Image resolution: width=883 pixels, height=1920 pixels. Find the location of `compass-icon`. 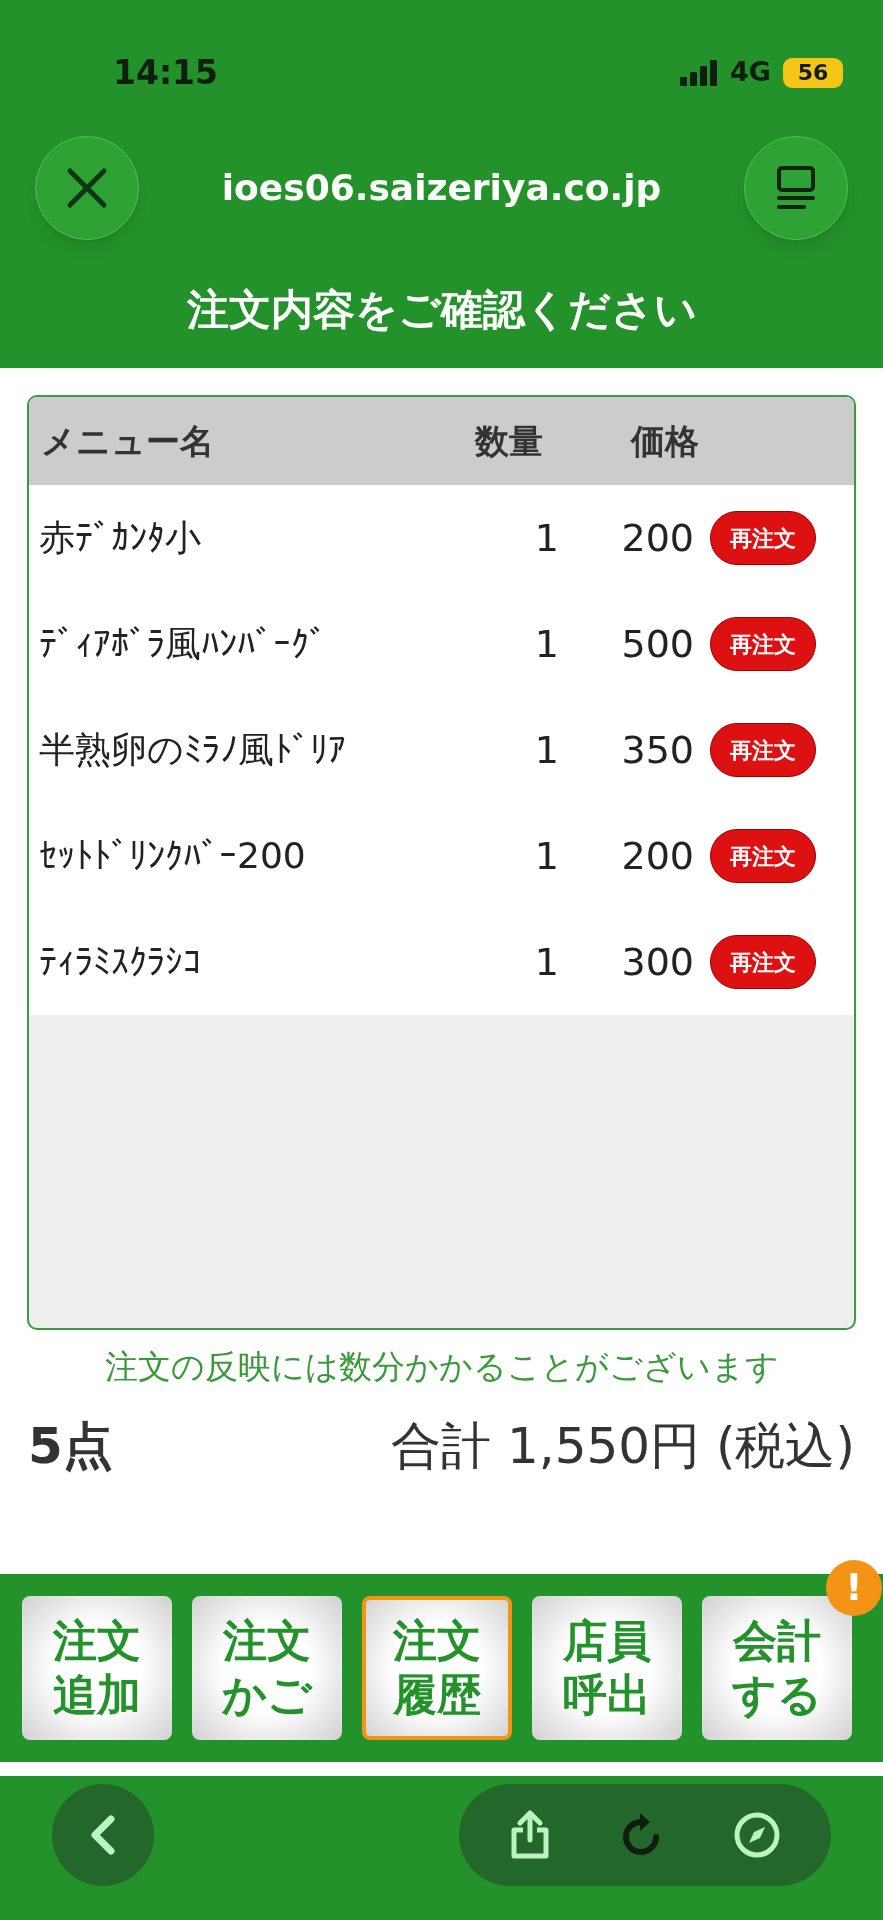

compass-icon is located at coordinates (756, 1834).